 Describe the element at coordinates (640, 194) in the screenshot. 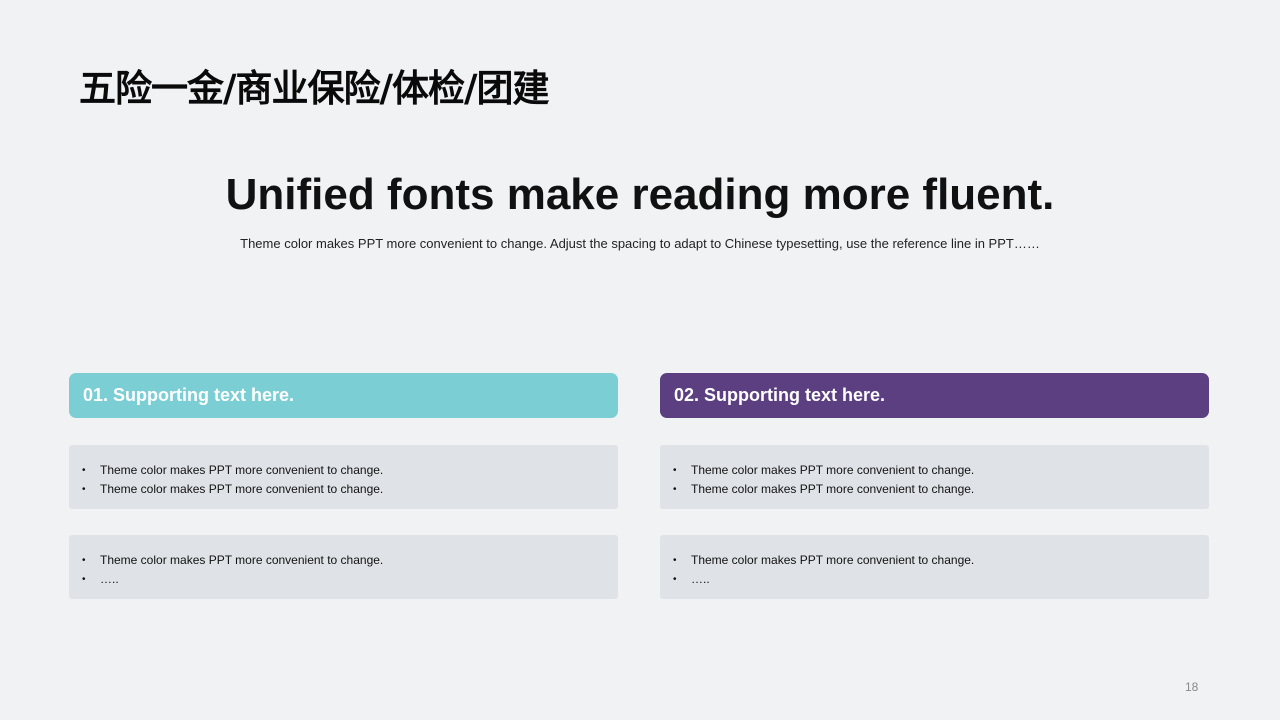

I see `headline: Unified fonts make reading more fluent.` at that location.